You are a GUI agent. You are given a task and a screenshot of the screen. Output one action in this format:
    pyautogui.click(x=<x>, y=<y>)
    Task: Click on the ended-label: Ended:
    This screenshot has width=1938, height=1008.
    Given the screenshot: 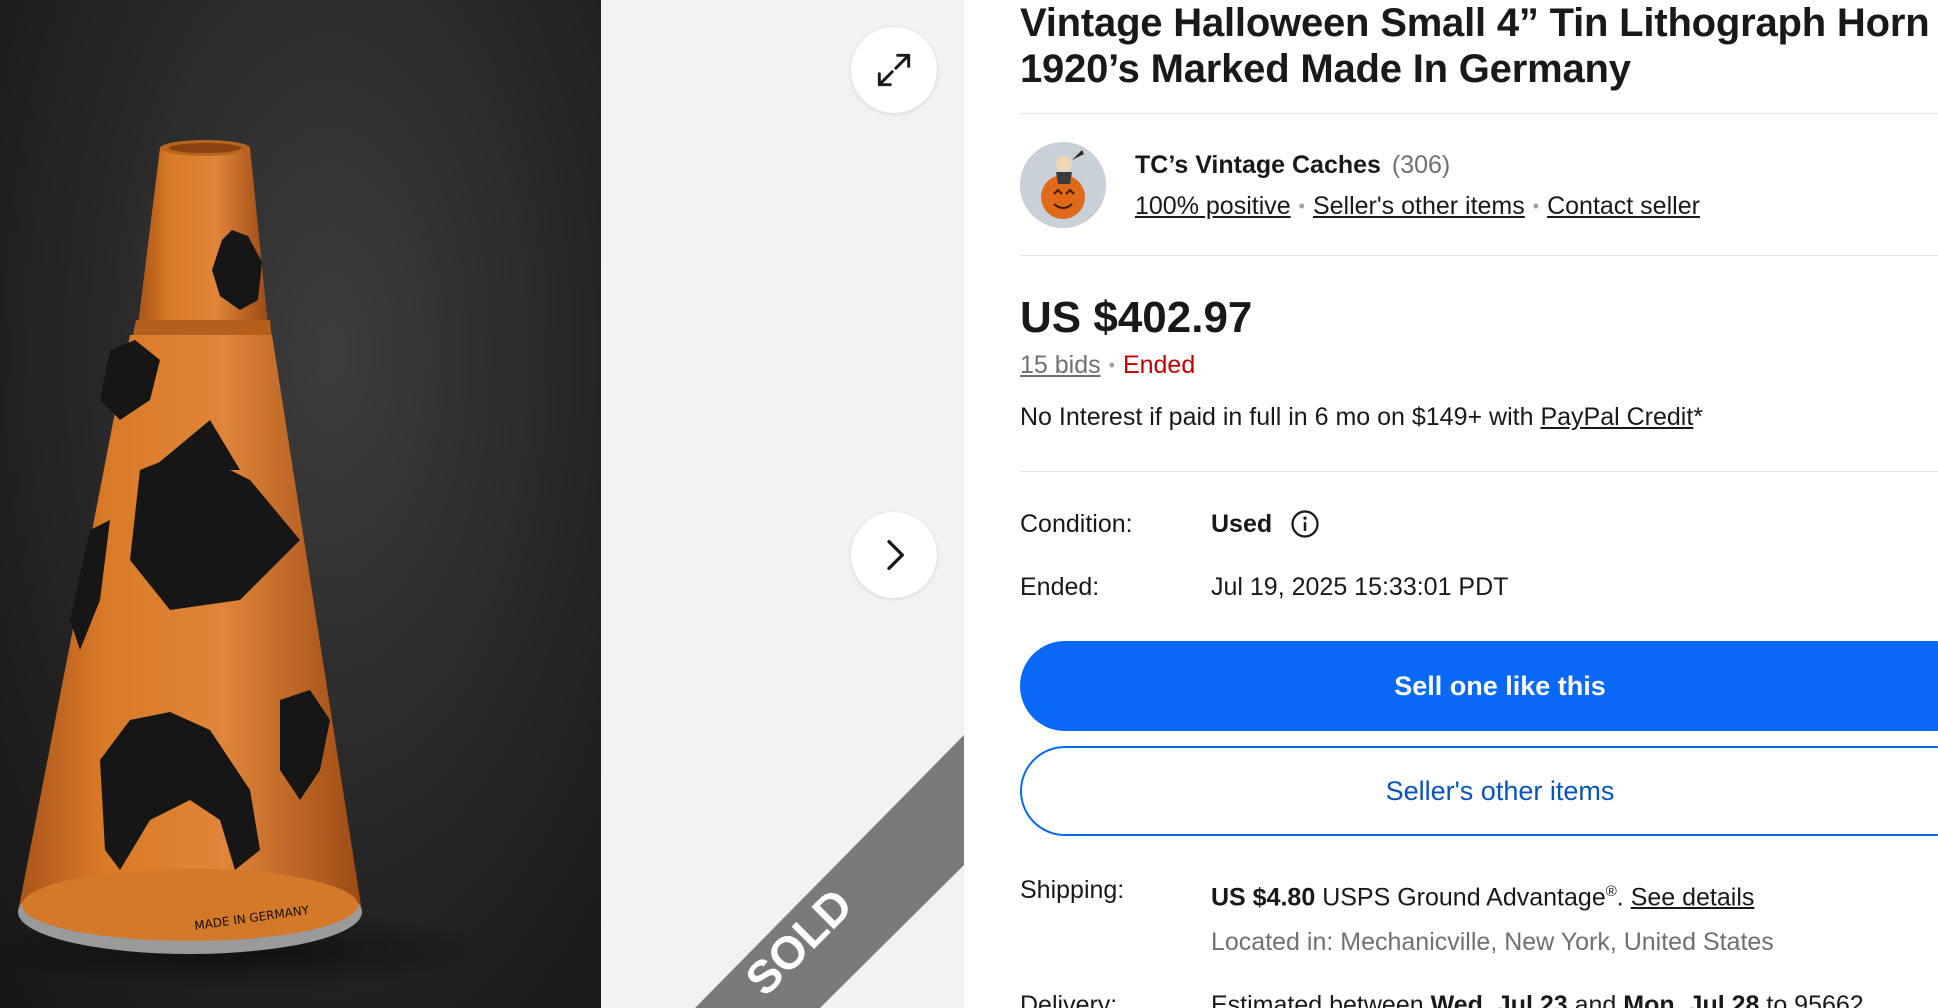 What is the action you would take?
    pyautogui.click(x=1060, y=587)
    